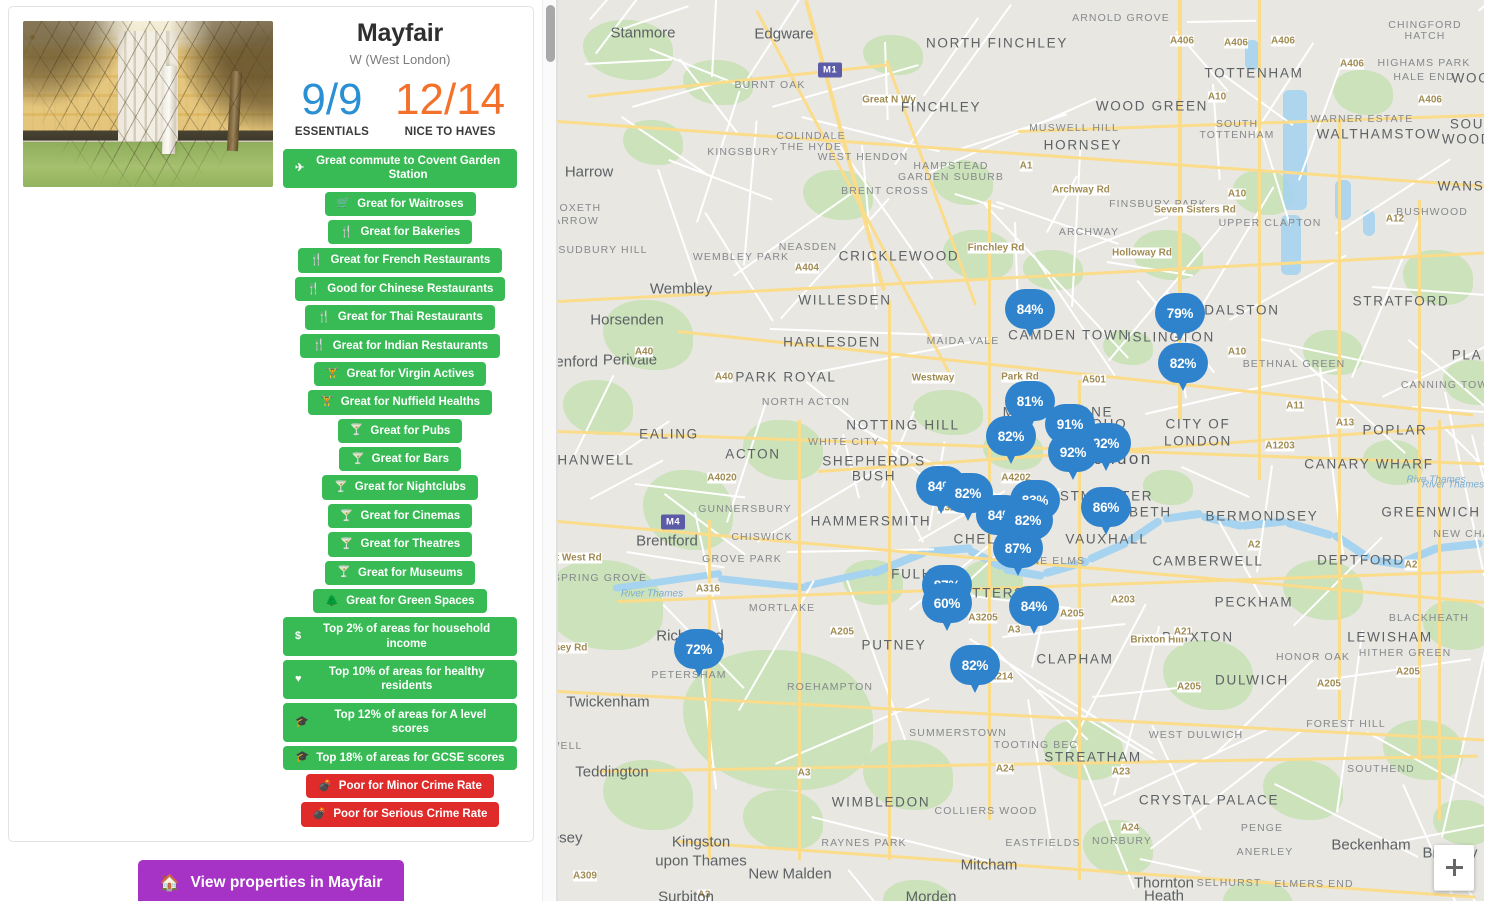 The width and height of the screenshot is (1500, 901). I want to click on map-label: A203, so click(1123, 600).